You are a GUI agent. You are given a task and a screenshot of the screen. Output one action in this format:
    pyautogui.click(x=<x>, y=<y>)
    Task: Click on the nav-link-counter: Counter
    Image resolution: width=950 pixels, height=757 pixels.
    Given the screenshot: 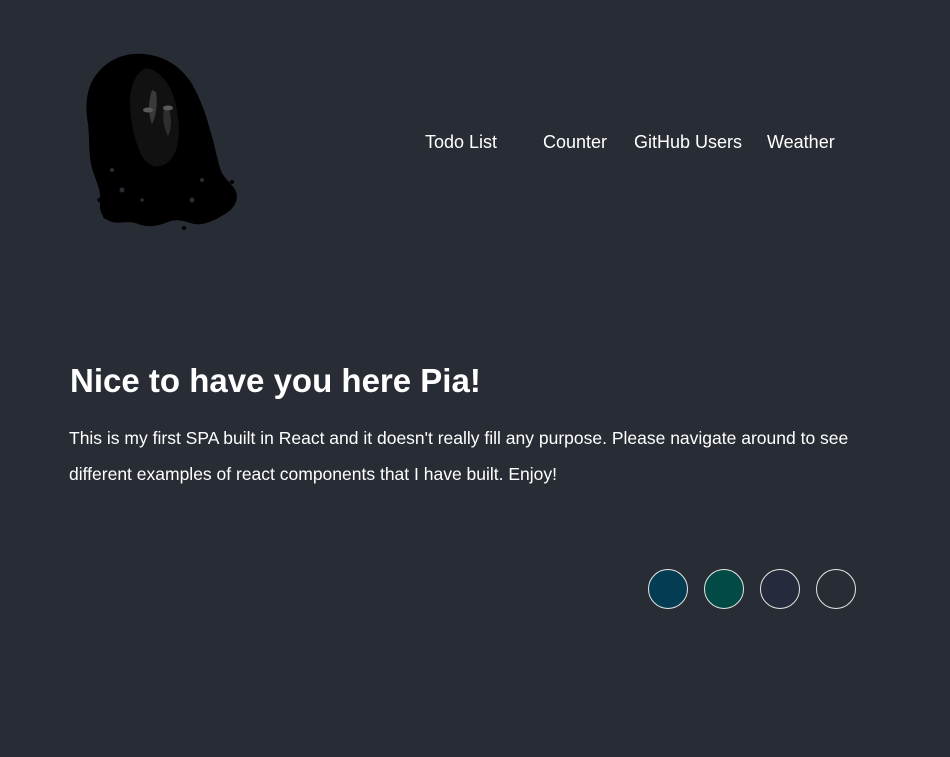 What is the action you would take?
    pyautogui.click(x=575, y=142)
    